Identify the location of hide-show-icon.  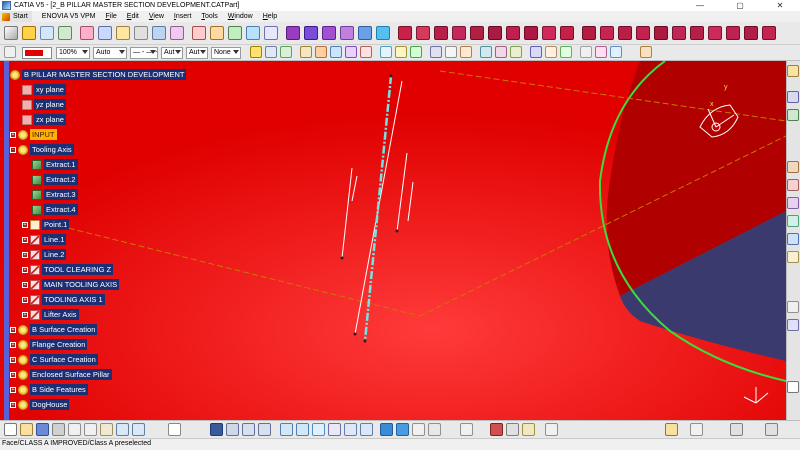
(601, 52).